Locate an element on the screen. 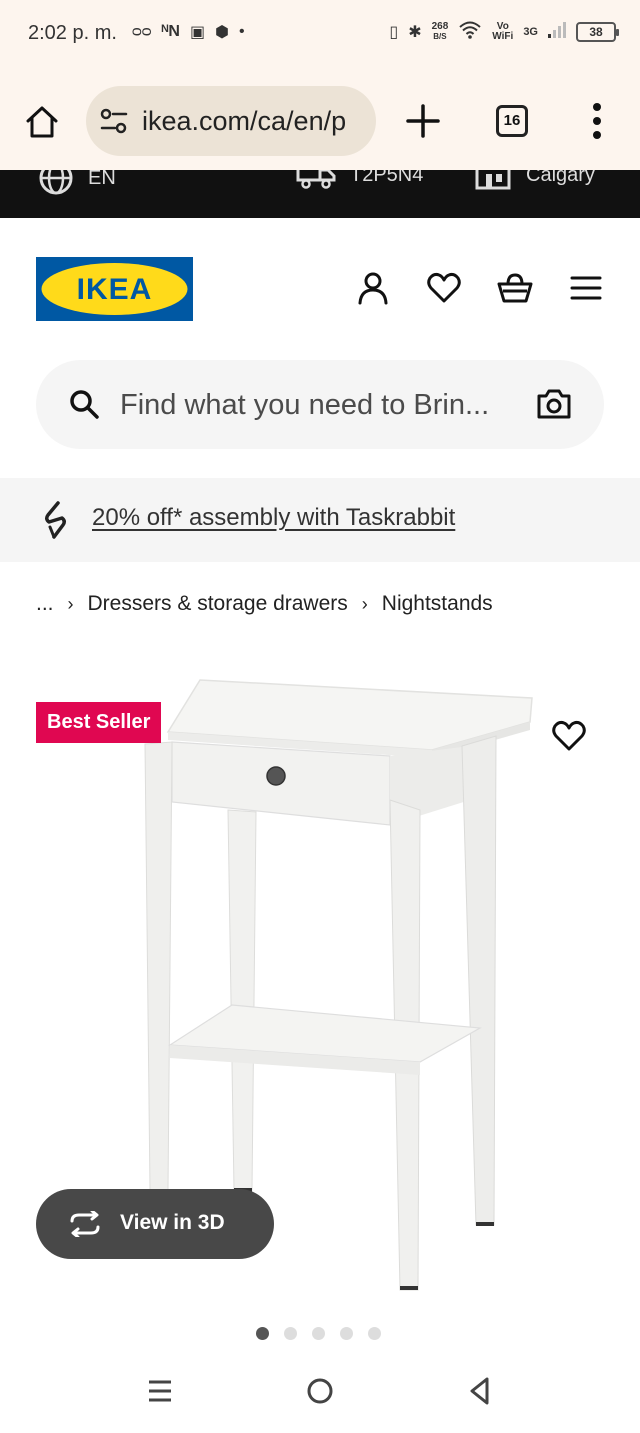  logo-text: IKEA is located at coordinates (115, 289).